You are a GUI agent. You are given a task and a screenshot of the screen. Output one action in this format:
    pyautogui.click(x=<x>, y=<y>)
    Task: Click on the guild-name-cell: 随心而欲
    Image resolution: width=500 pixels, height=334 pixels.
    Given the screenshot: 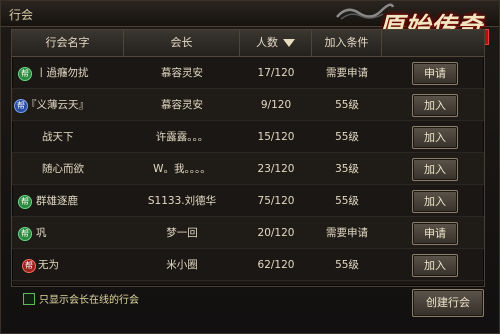 What is the action you would take?
    pyautogui.click(x=68, y=169)
    